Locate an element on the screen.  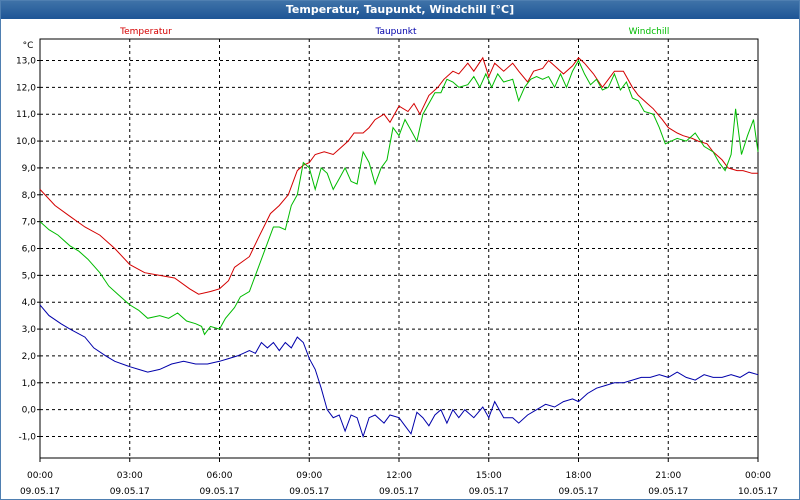
legend-taupunkt: Taupunkt is located at coordinates (395, 32).